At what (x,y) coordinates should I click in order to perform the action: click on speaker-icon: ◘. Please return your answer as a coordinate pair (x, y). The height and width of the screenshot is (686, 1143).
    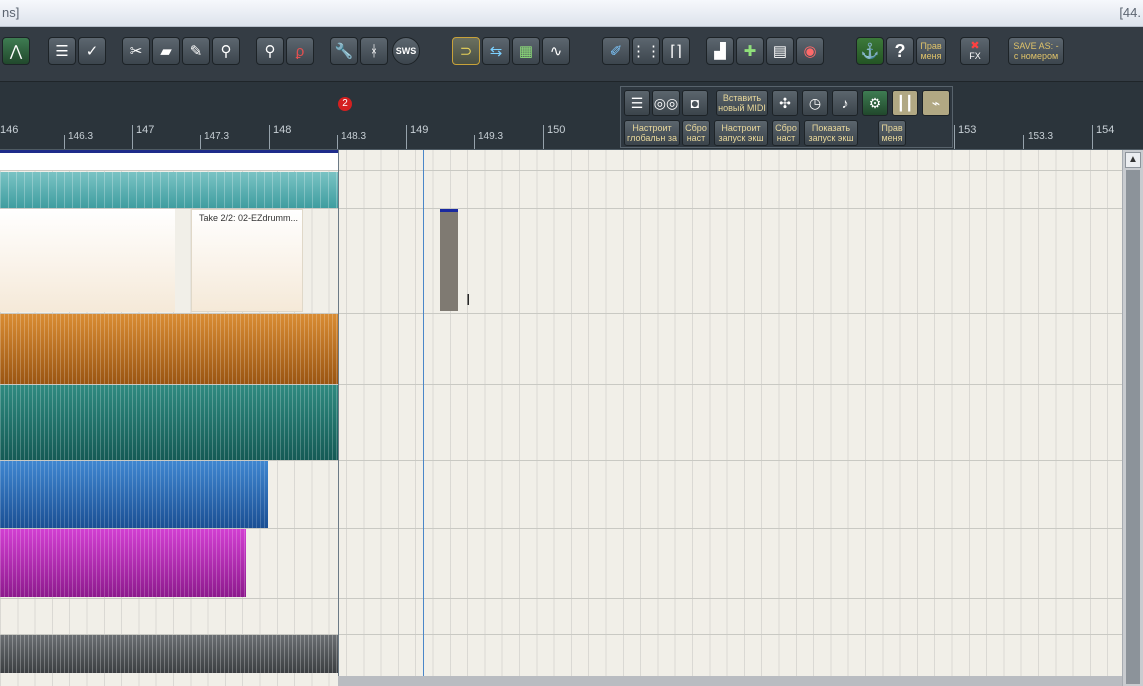
    Looking at the image, I should click on (695, 103).